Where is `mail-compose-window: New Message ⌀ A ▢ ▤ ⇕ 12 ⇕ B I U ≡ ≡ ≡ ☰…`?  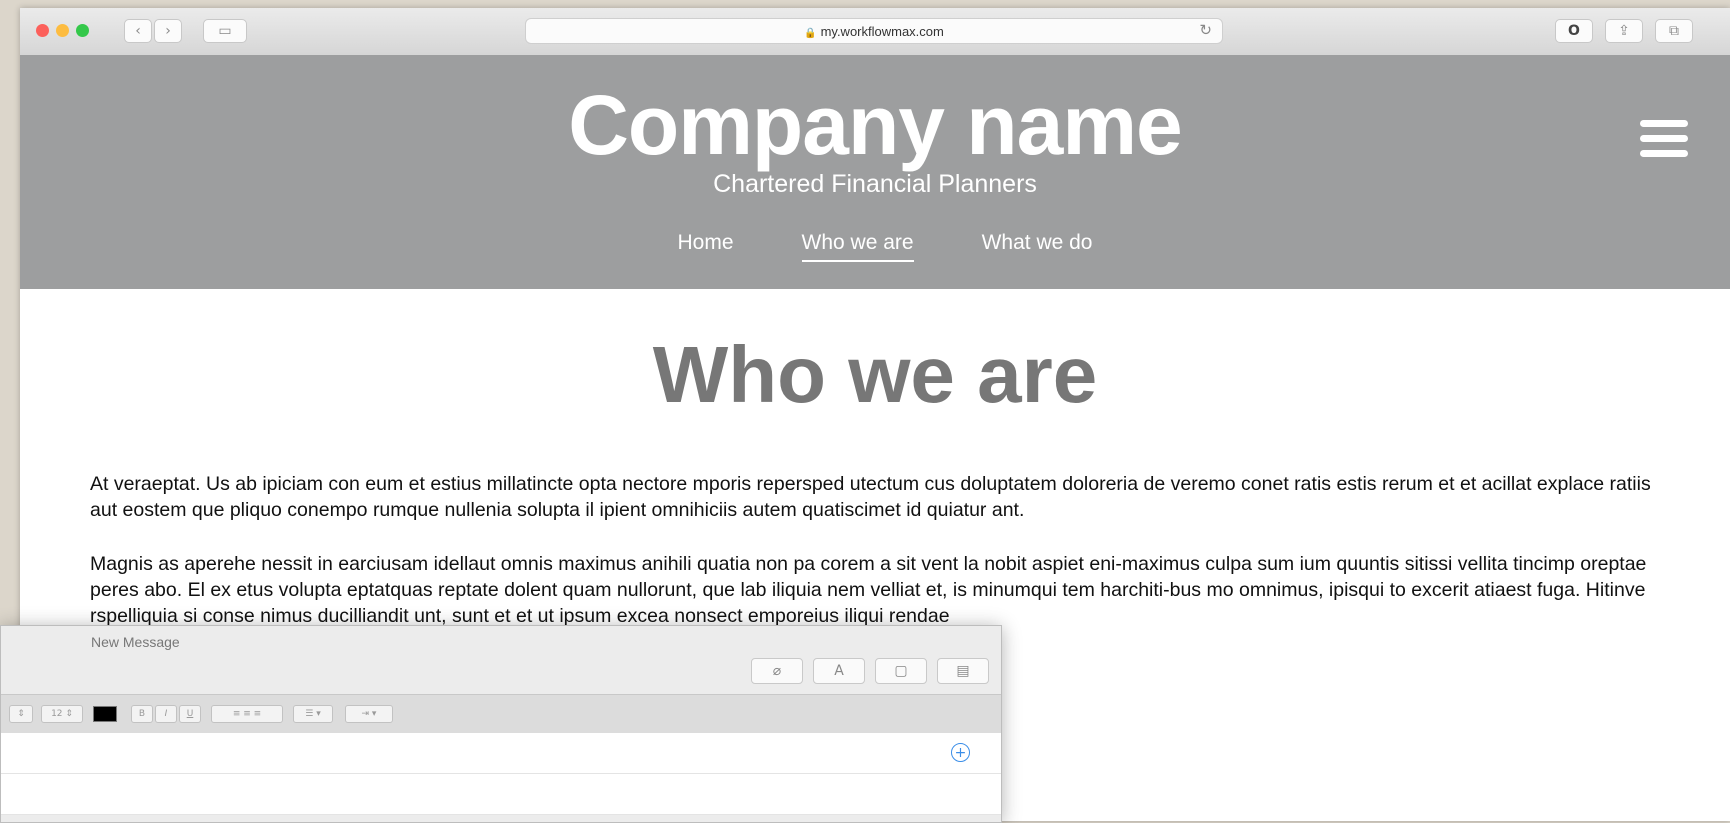 mail-compose-window: New Message ⌀ A ▢ ▤ ⇕ 12 ⇕ B I U ≡ ≡ ≡ ☰… is located at coordinates (501, 724).